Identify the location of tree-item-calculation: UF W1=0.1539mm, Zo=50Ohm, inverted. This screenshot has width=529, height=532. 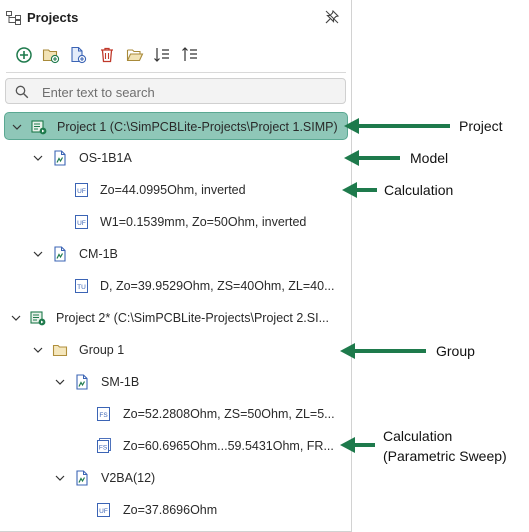
(176, 222).